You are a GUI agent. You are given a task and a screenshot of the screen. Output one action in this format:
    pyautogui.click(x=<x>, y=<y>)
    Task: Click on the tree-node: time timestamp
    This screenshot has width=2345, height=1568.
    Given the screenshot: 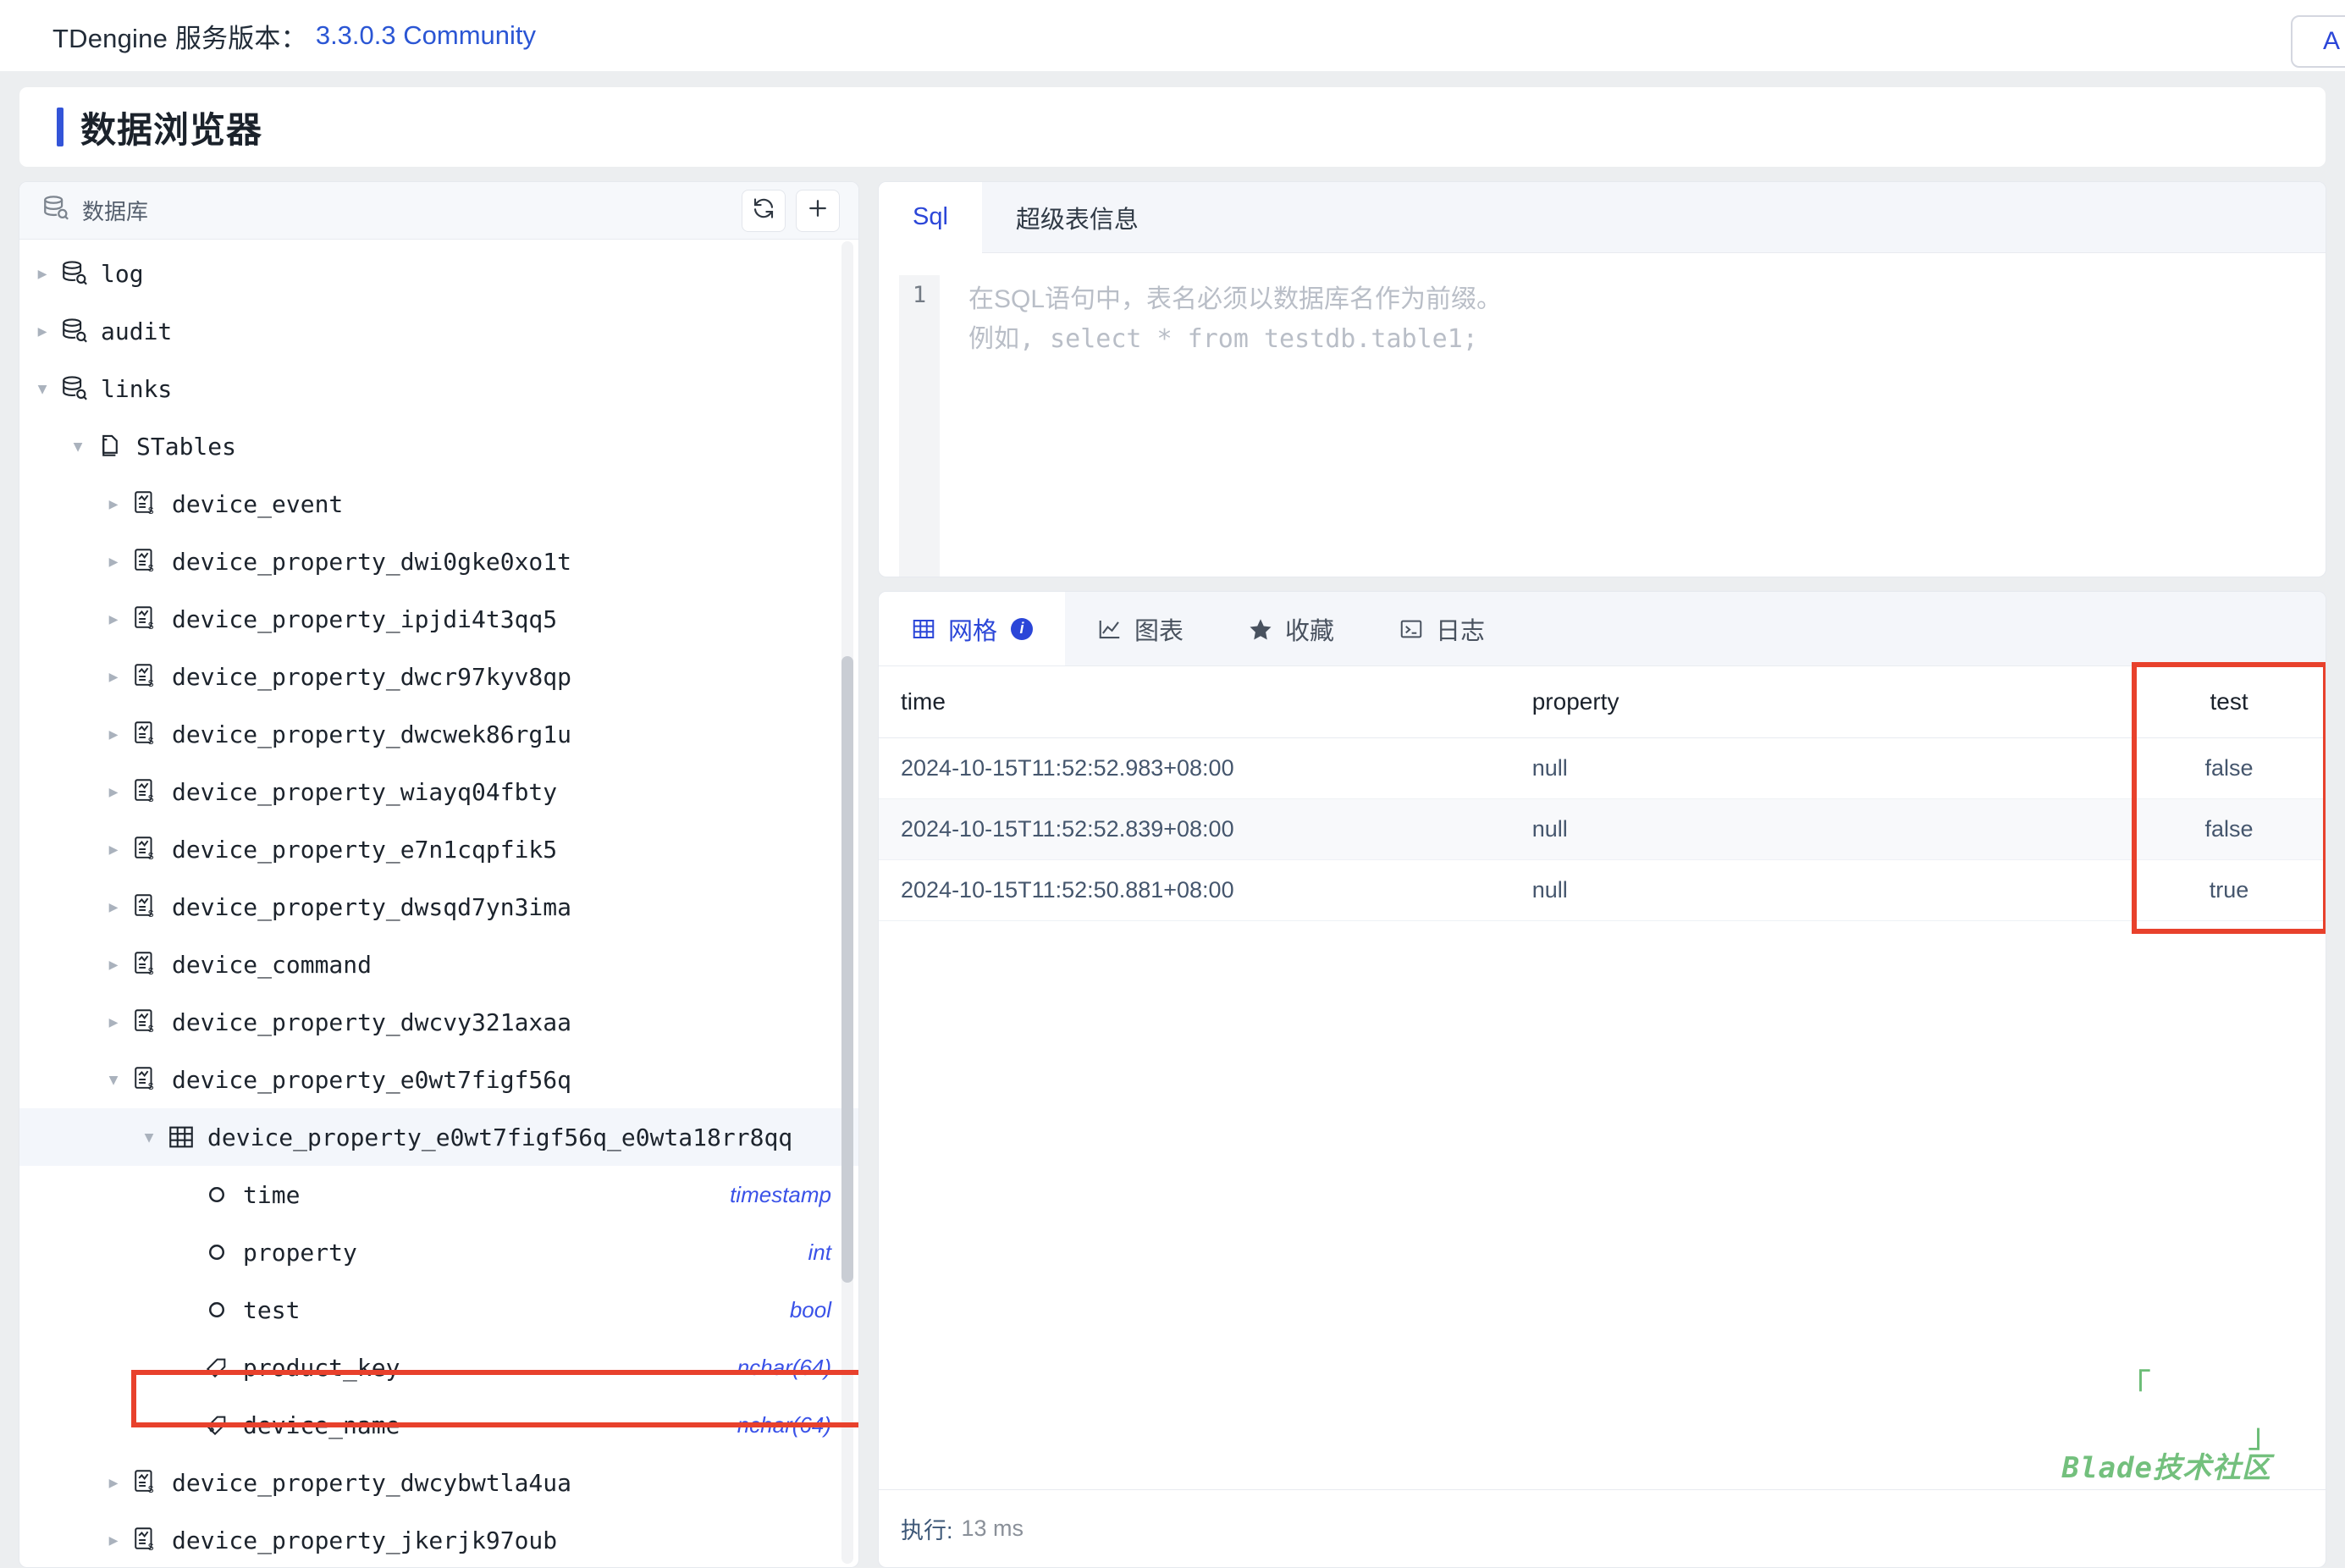 What is the action you would take?
    pyautogui.click(x=439, y=1194)
    